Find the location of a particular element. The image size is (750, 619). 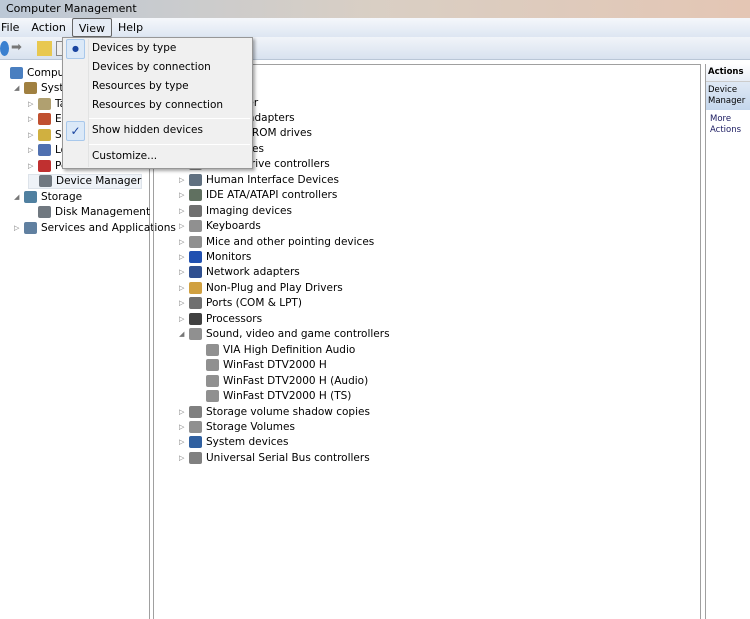

device-category: WinFast DTV2000 H (TS) is located at coordinates (273, 396).